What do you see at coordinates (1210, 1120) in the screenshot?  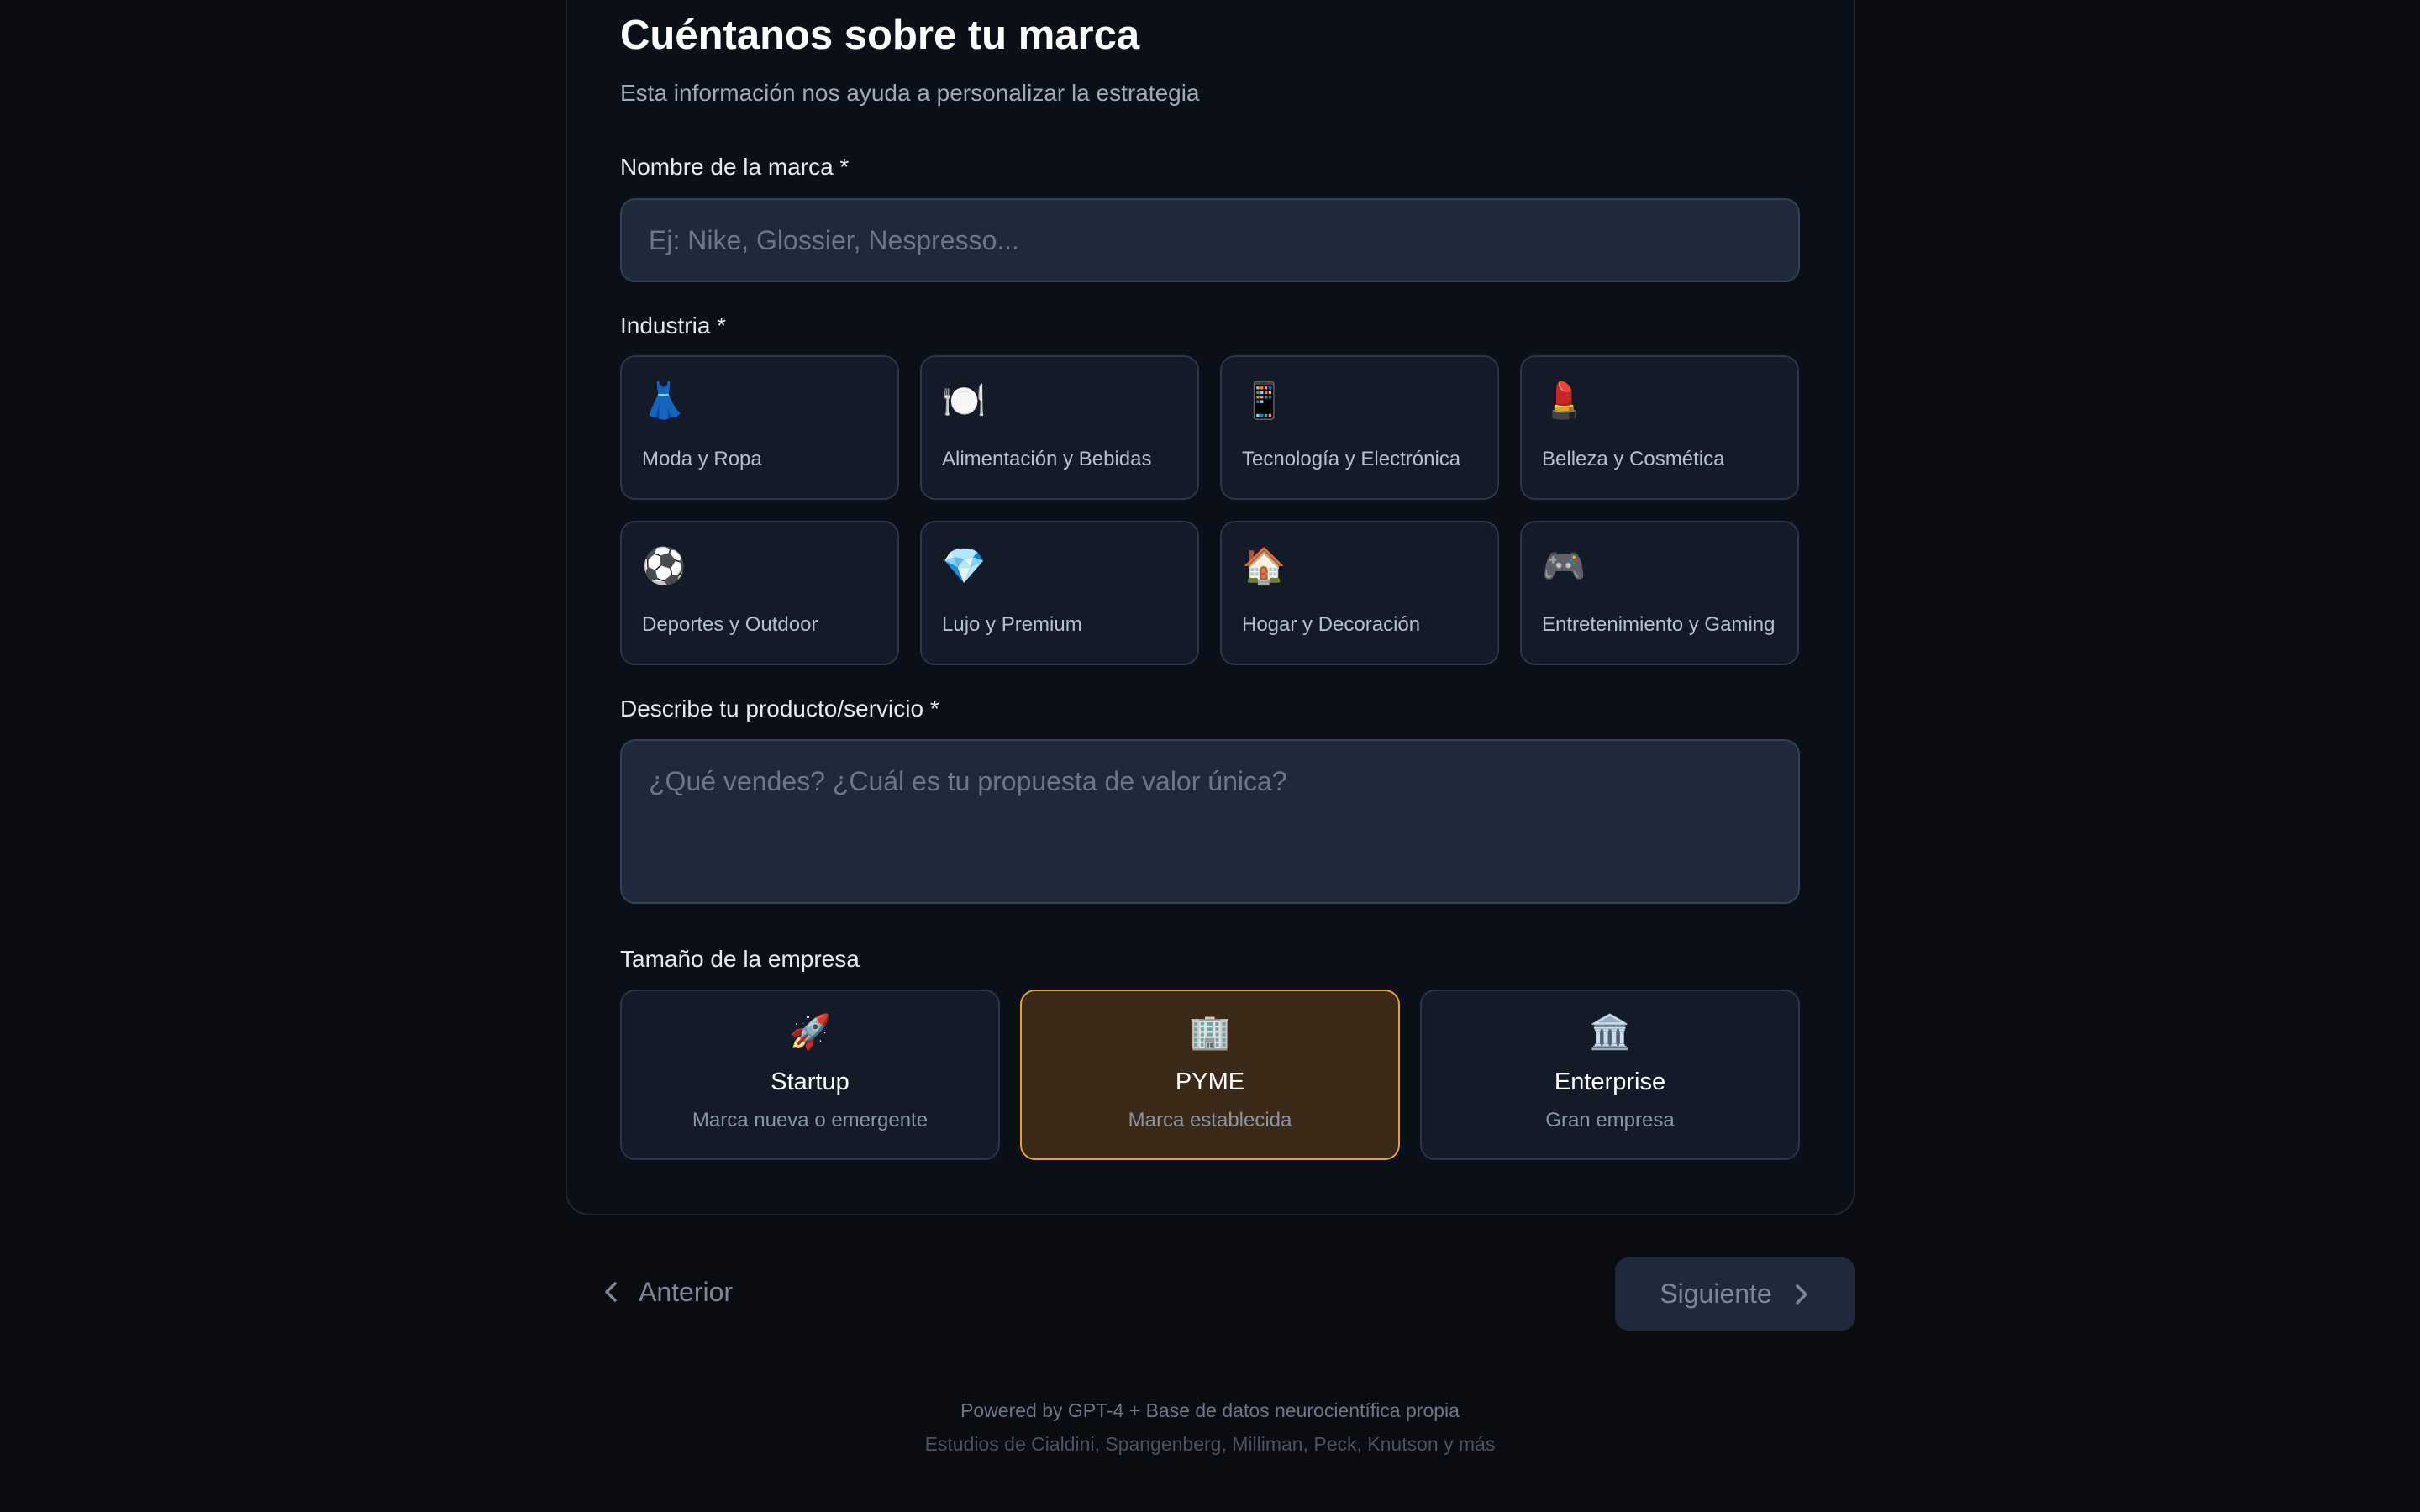 I see `size-option-desc: Marca establecida` at bounding box center [1210, 1120].